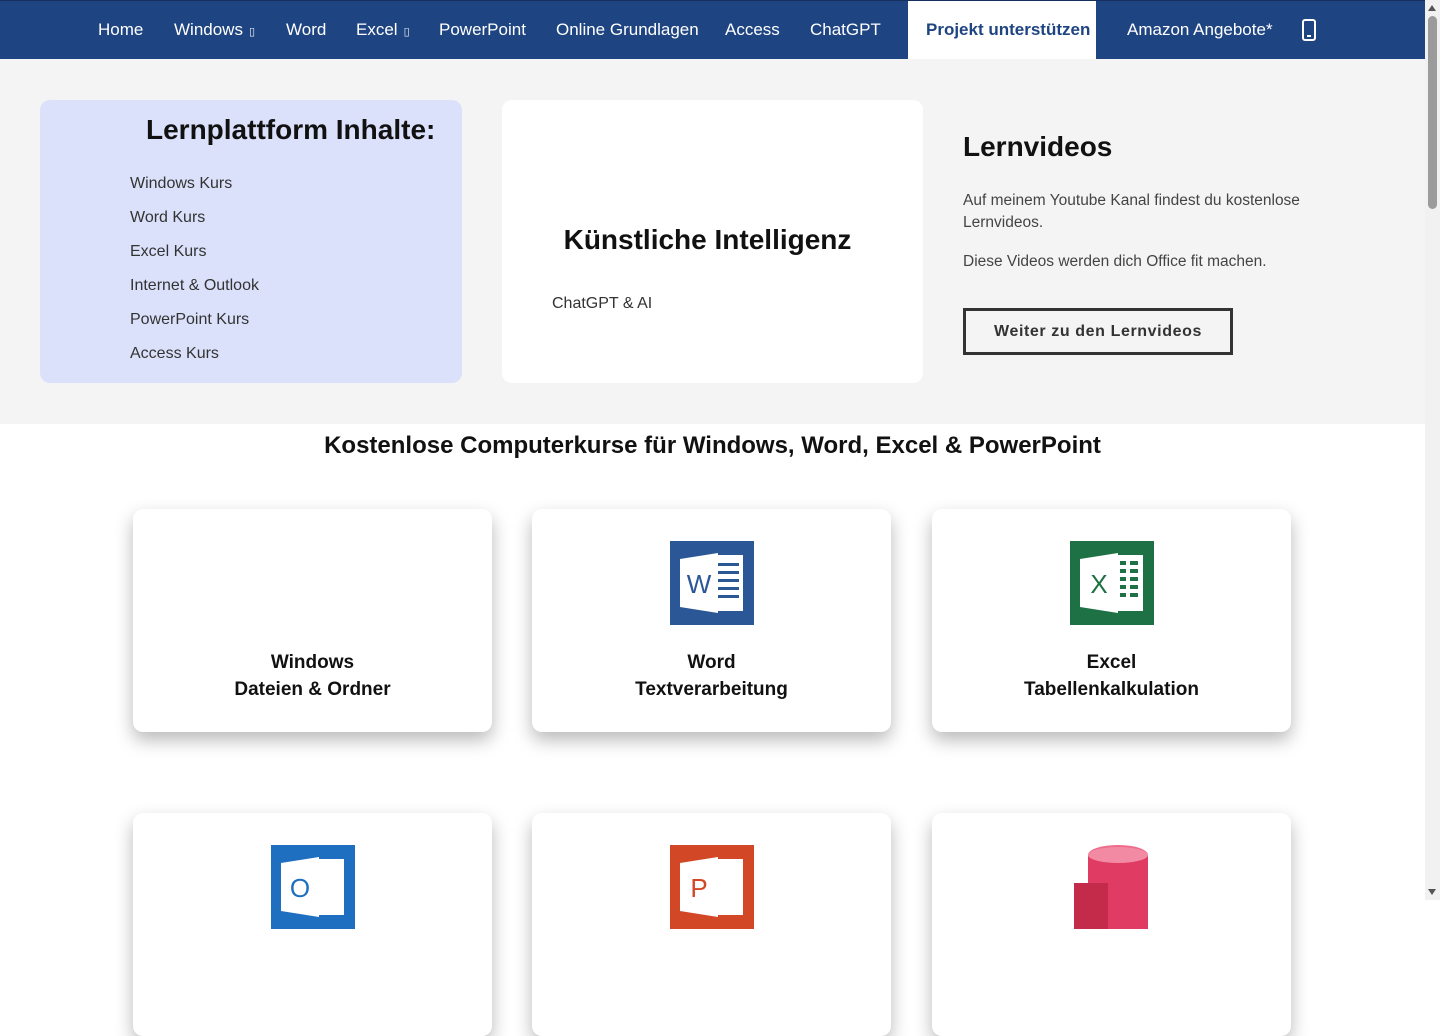 The width and height of the screenshot is (1440, 1036). What do you see at coordinates (312, 662) in the screenshot?
I see `card-title: Windows` at bounding box center [312, 662].